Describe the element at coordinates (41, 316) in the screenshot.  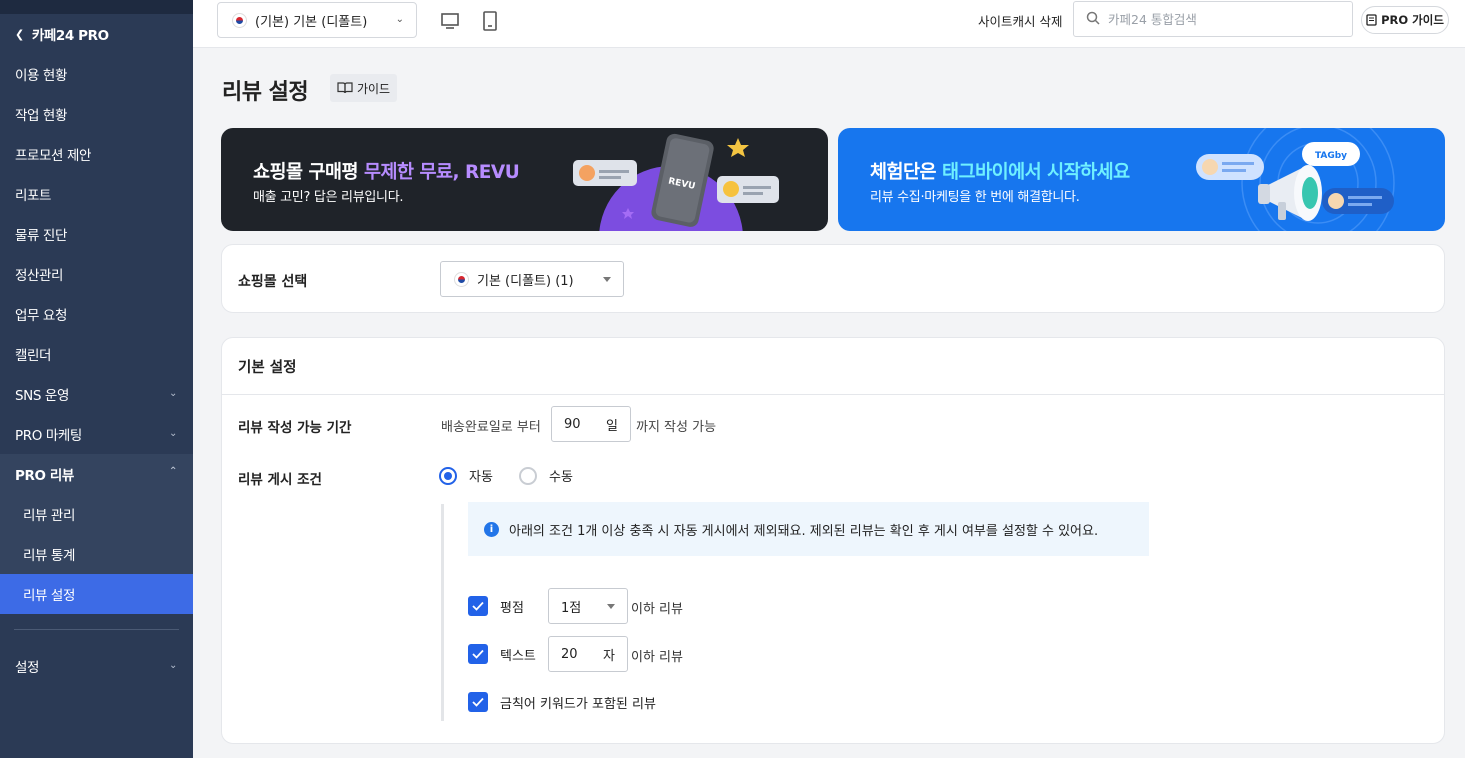
I see `sidebar-item-label: 업무 요청` at that location.